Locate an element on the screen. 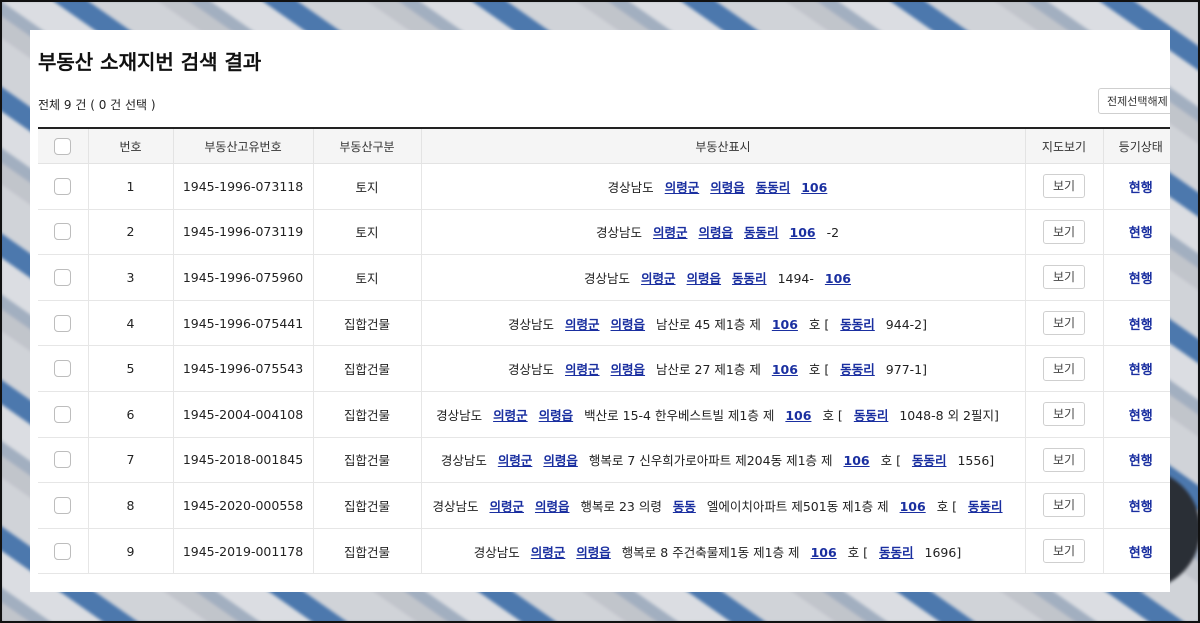 This screenshot has width=1200, height=623. deselect-all-button: 전제선택해제 is located at coordinates (1134, 101).